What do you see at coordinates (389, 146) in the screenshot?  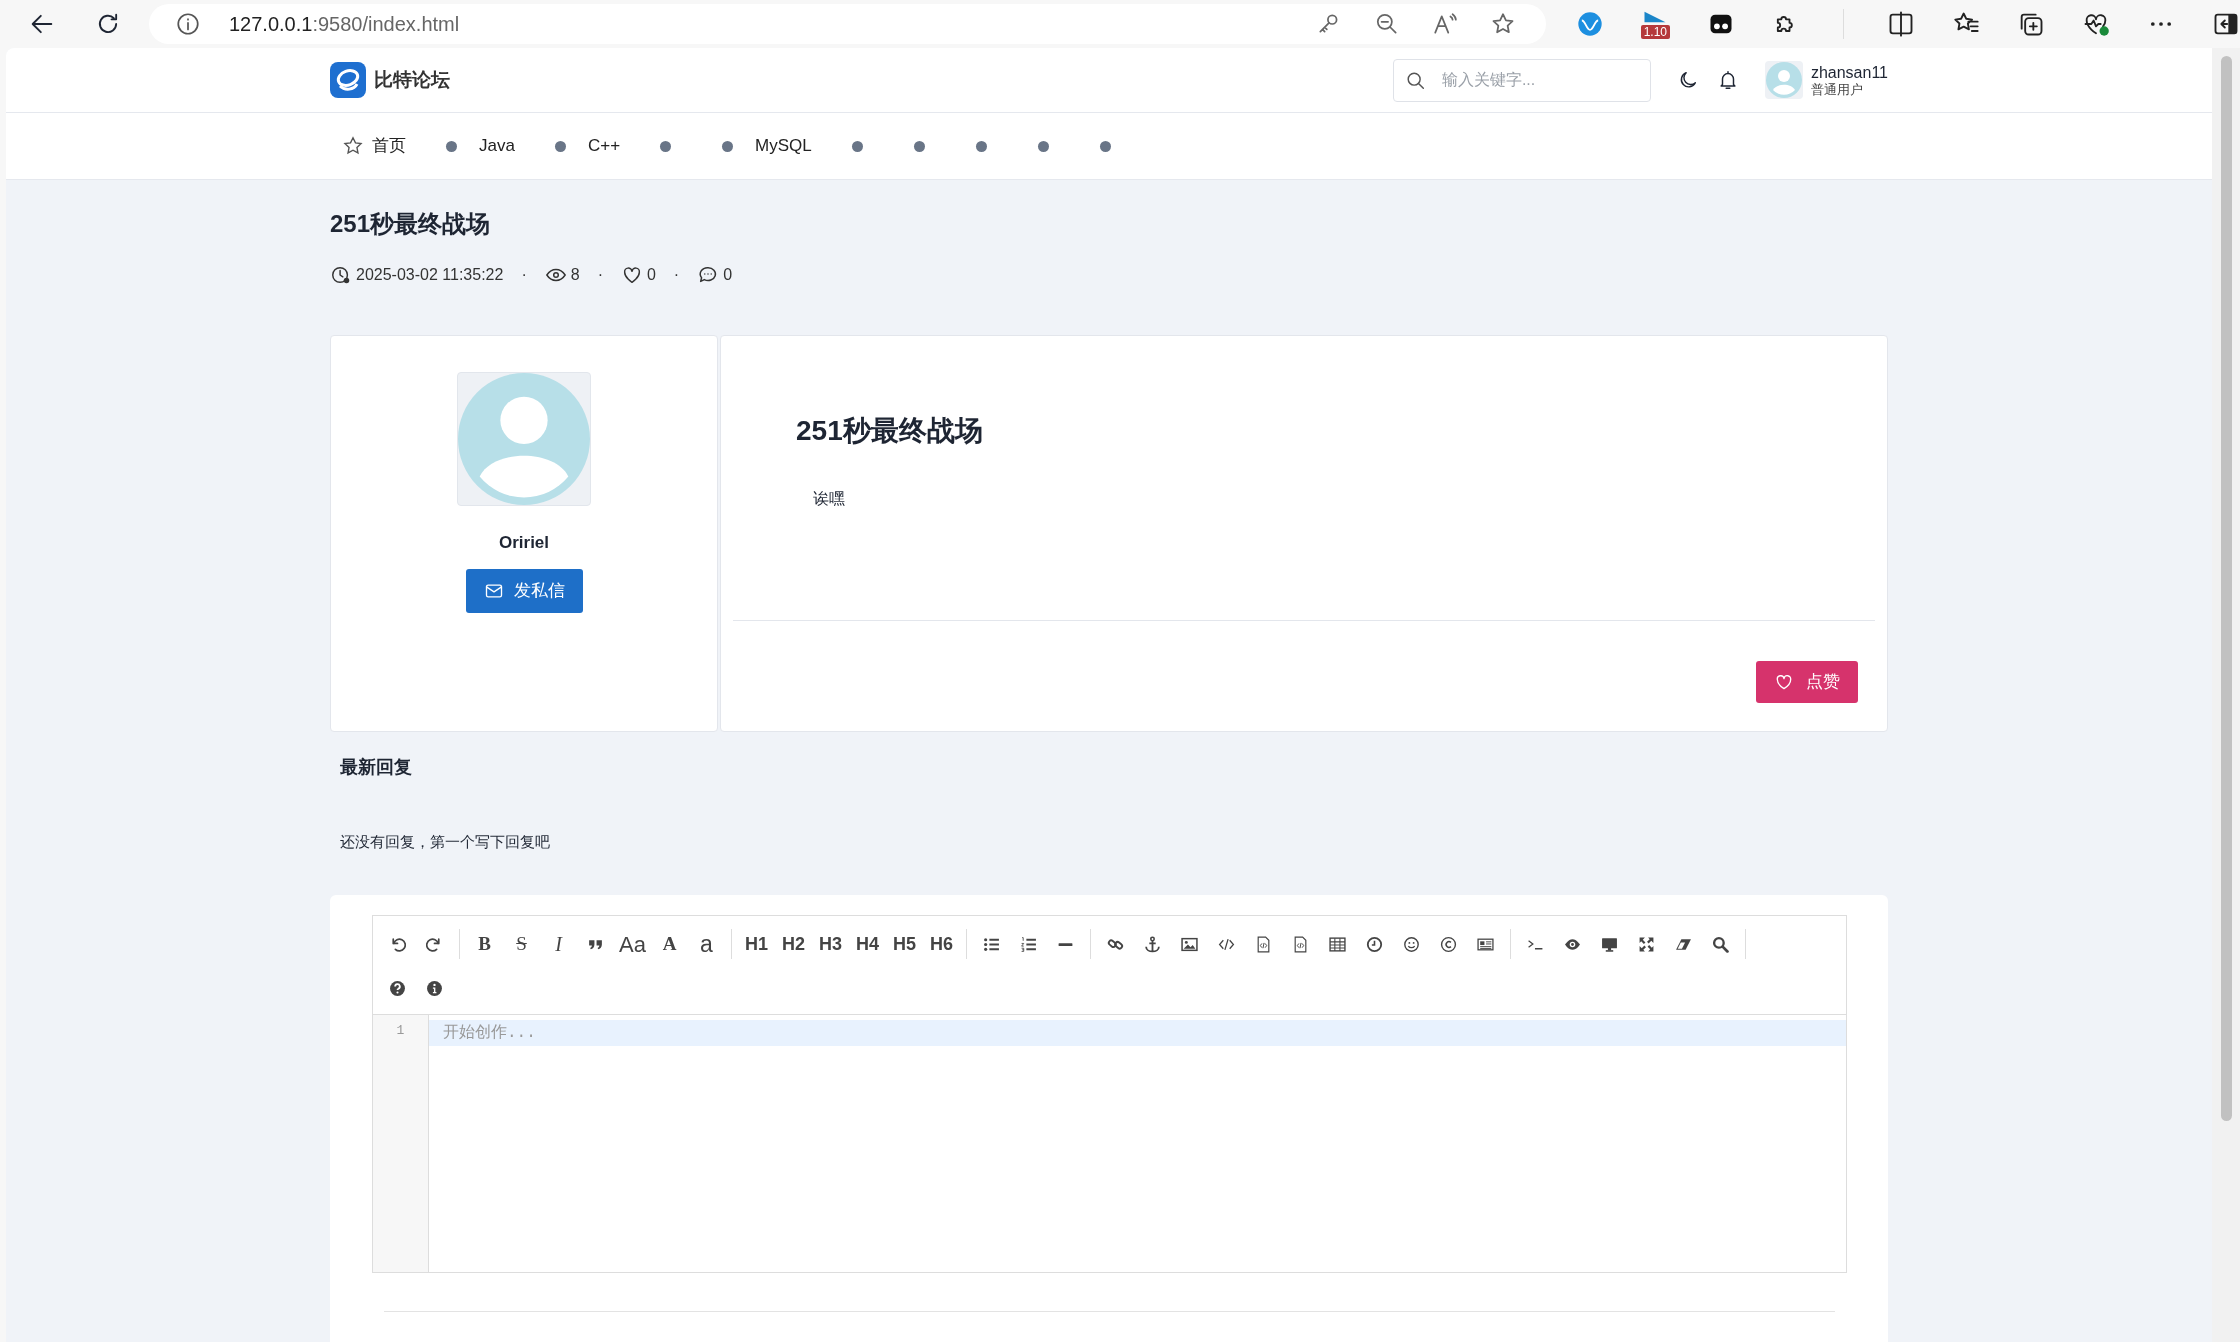 I see `nav-link: 首页` at bounding box center [389, 146].